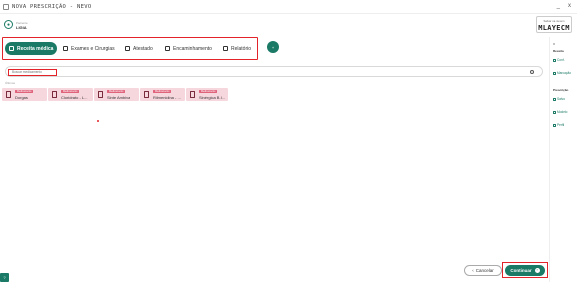 The width and height of the screenshot is (577, 282). What do you see at coordinates (521, 270) in the screenshot?
I see `continue-label: Continuar` at bounding box center [521, 270].